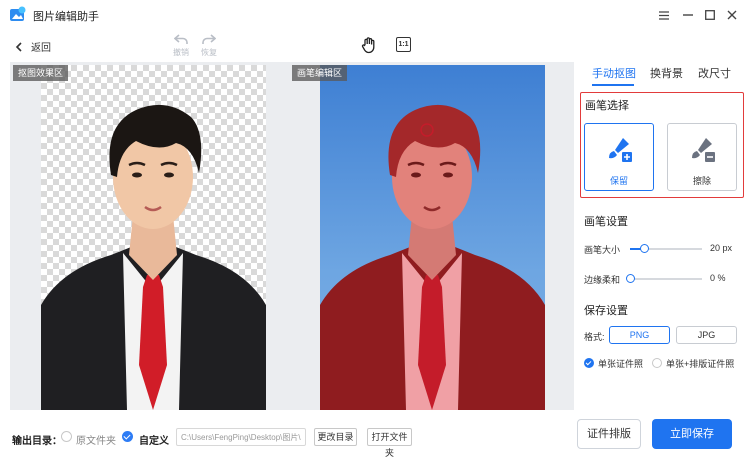 This screenshot has width=750, height=465. What do you see at coordinates (620, 150) in the screenshot?
I see `brush-plus-icon` at bounding box center [620, 150].